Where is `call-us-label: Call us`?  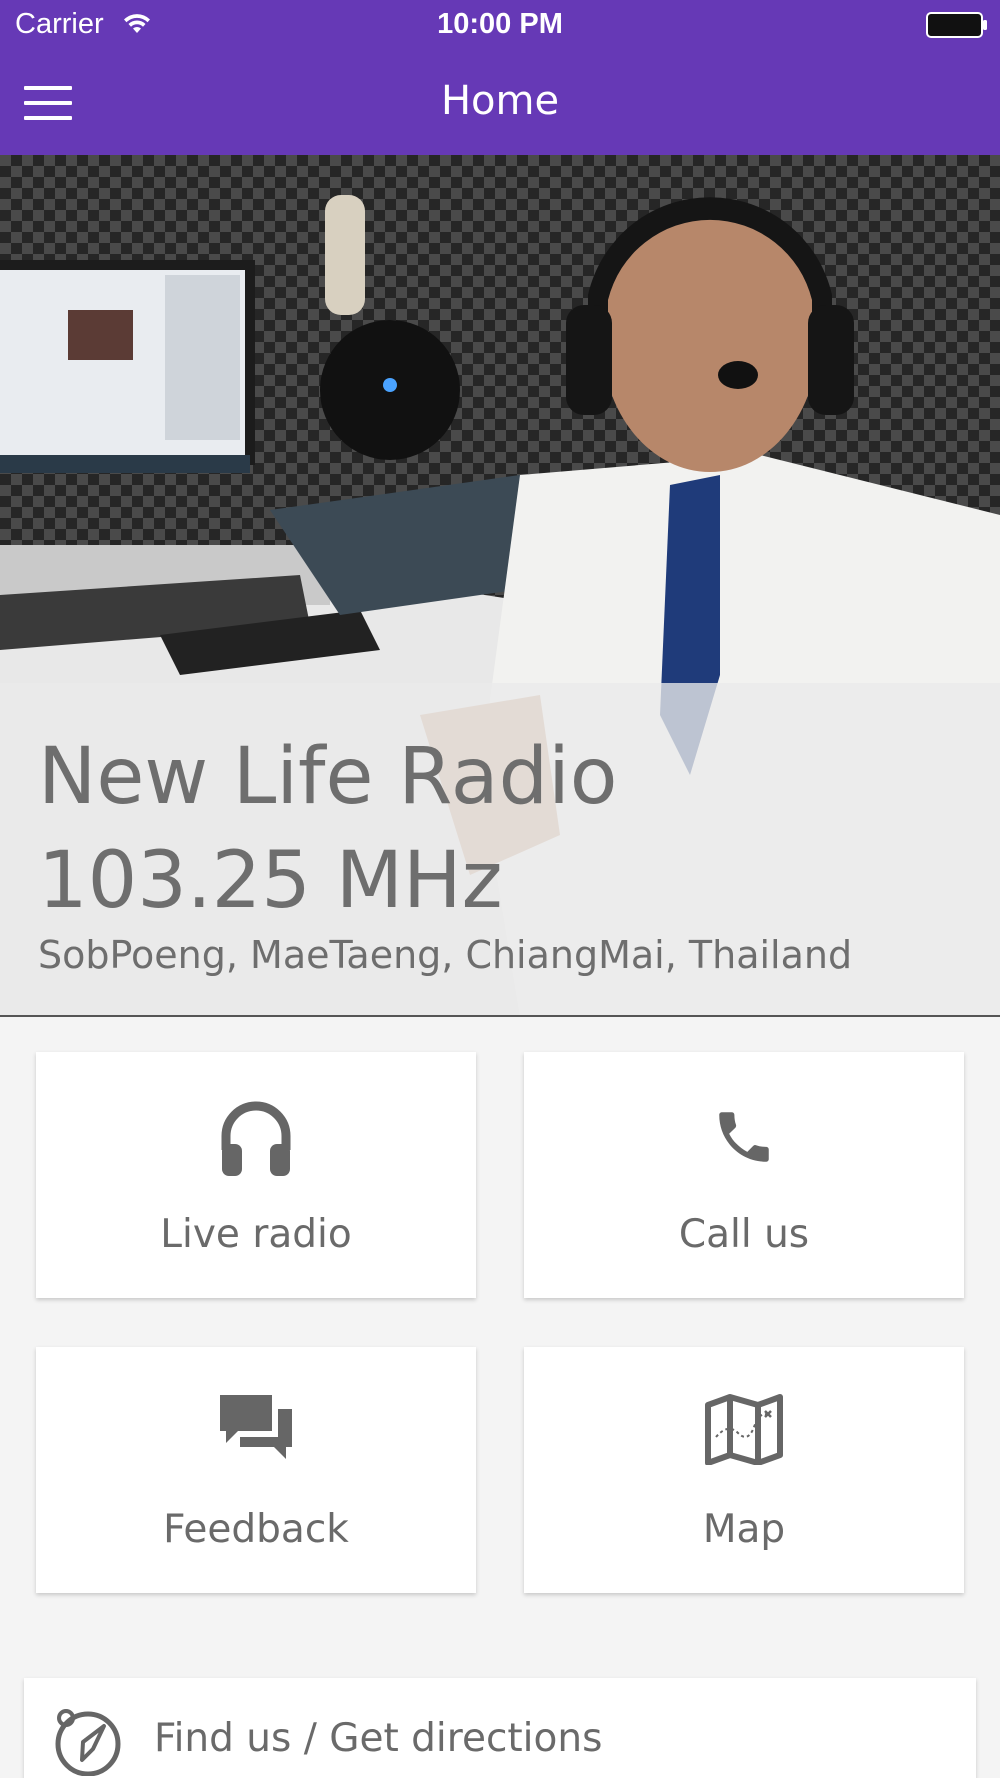
call-us-label: Call us is located at coordinates (744, 1234).